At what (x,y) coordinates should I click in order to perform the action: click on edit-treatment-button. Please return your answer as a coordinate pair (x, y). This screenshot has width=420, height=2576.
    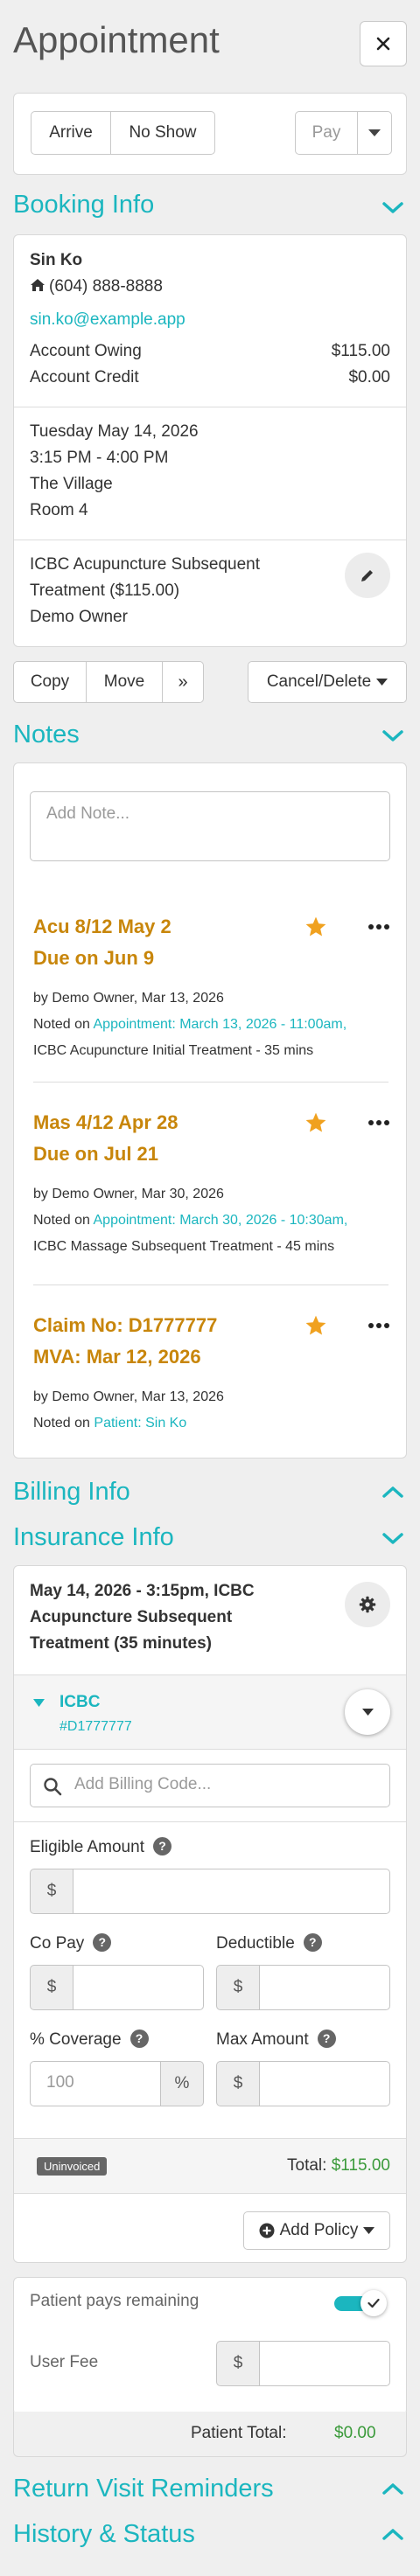
    Looking at the image, I should click on (367, 575).